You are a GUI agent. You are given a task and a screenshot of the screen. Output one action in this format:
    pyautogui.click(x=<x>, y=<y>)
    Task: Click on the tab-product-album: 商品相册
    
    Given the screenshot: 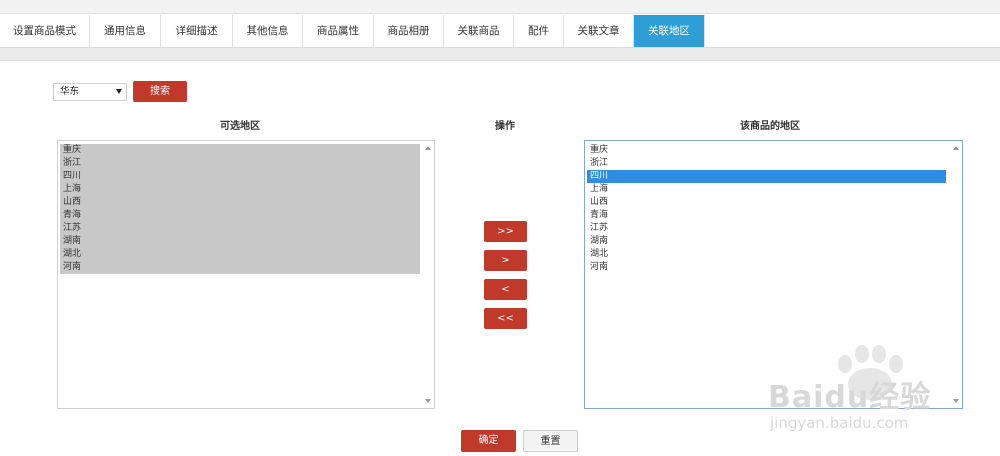 What is the action you would take?
    pyautogui.click(x=409, y=31)
    